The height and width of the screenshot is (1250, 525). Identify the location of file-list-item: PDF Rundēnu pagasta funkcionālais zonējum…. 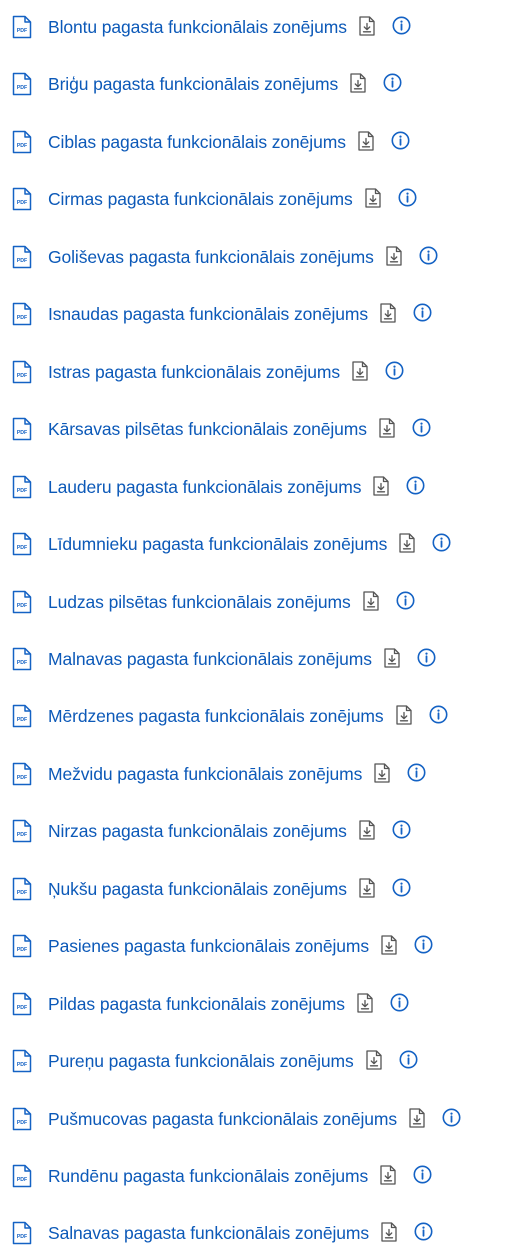
(262, 1175).